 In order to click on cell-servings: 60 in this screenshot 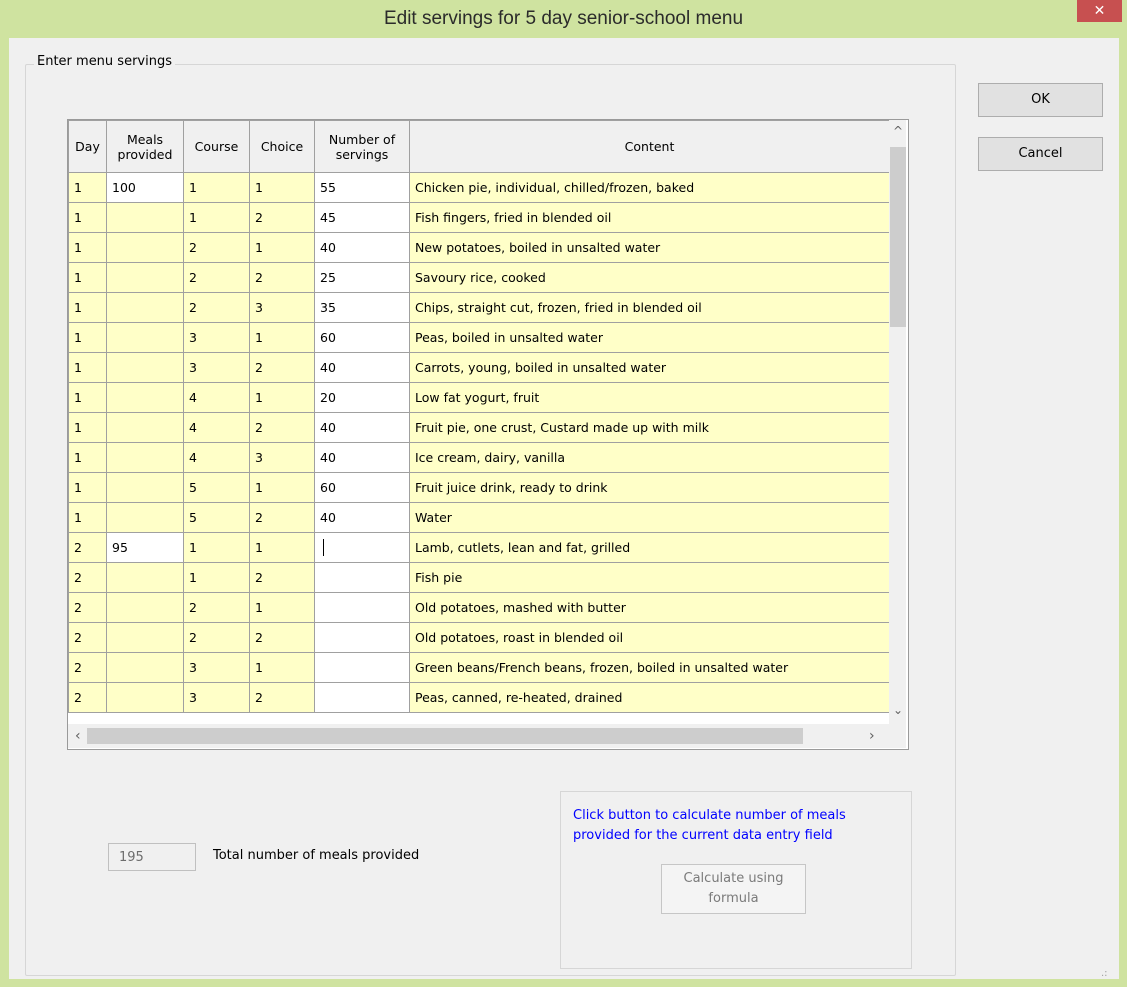, I will do `click(362, 487)`.